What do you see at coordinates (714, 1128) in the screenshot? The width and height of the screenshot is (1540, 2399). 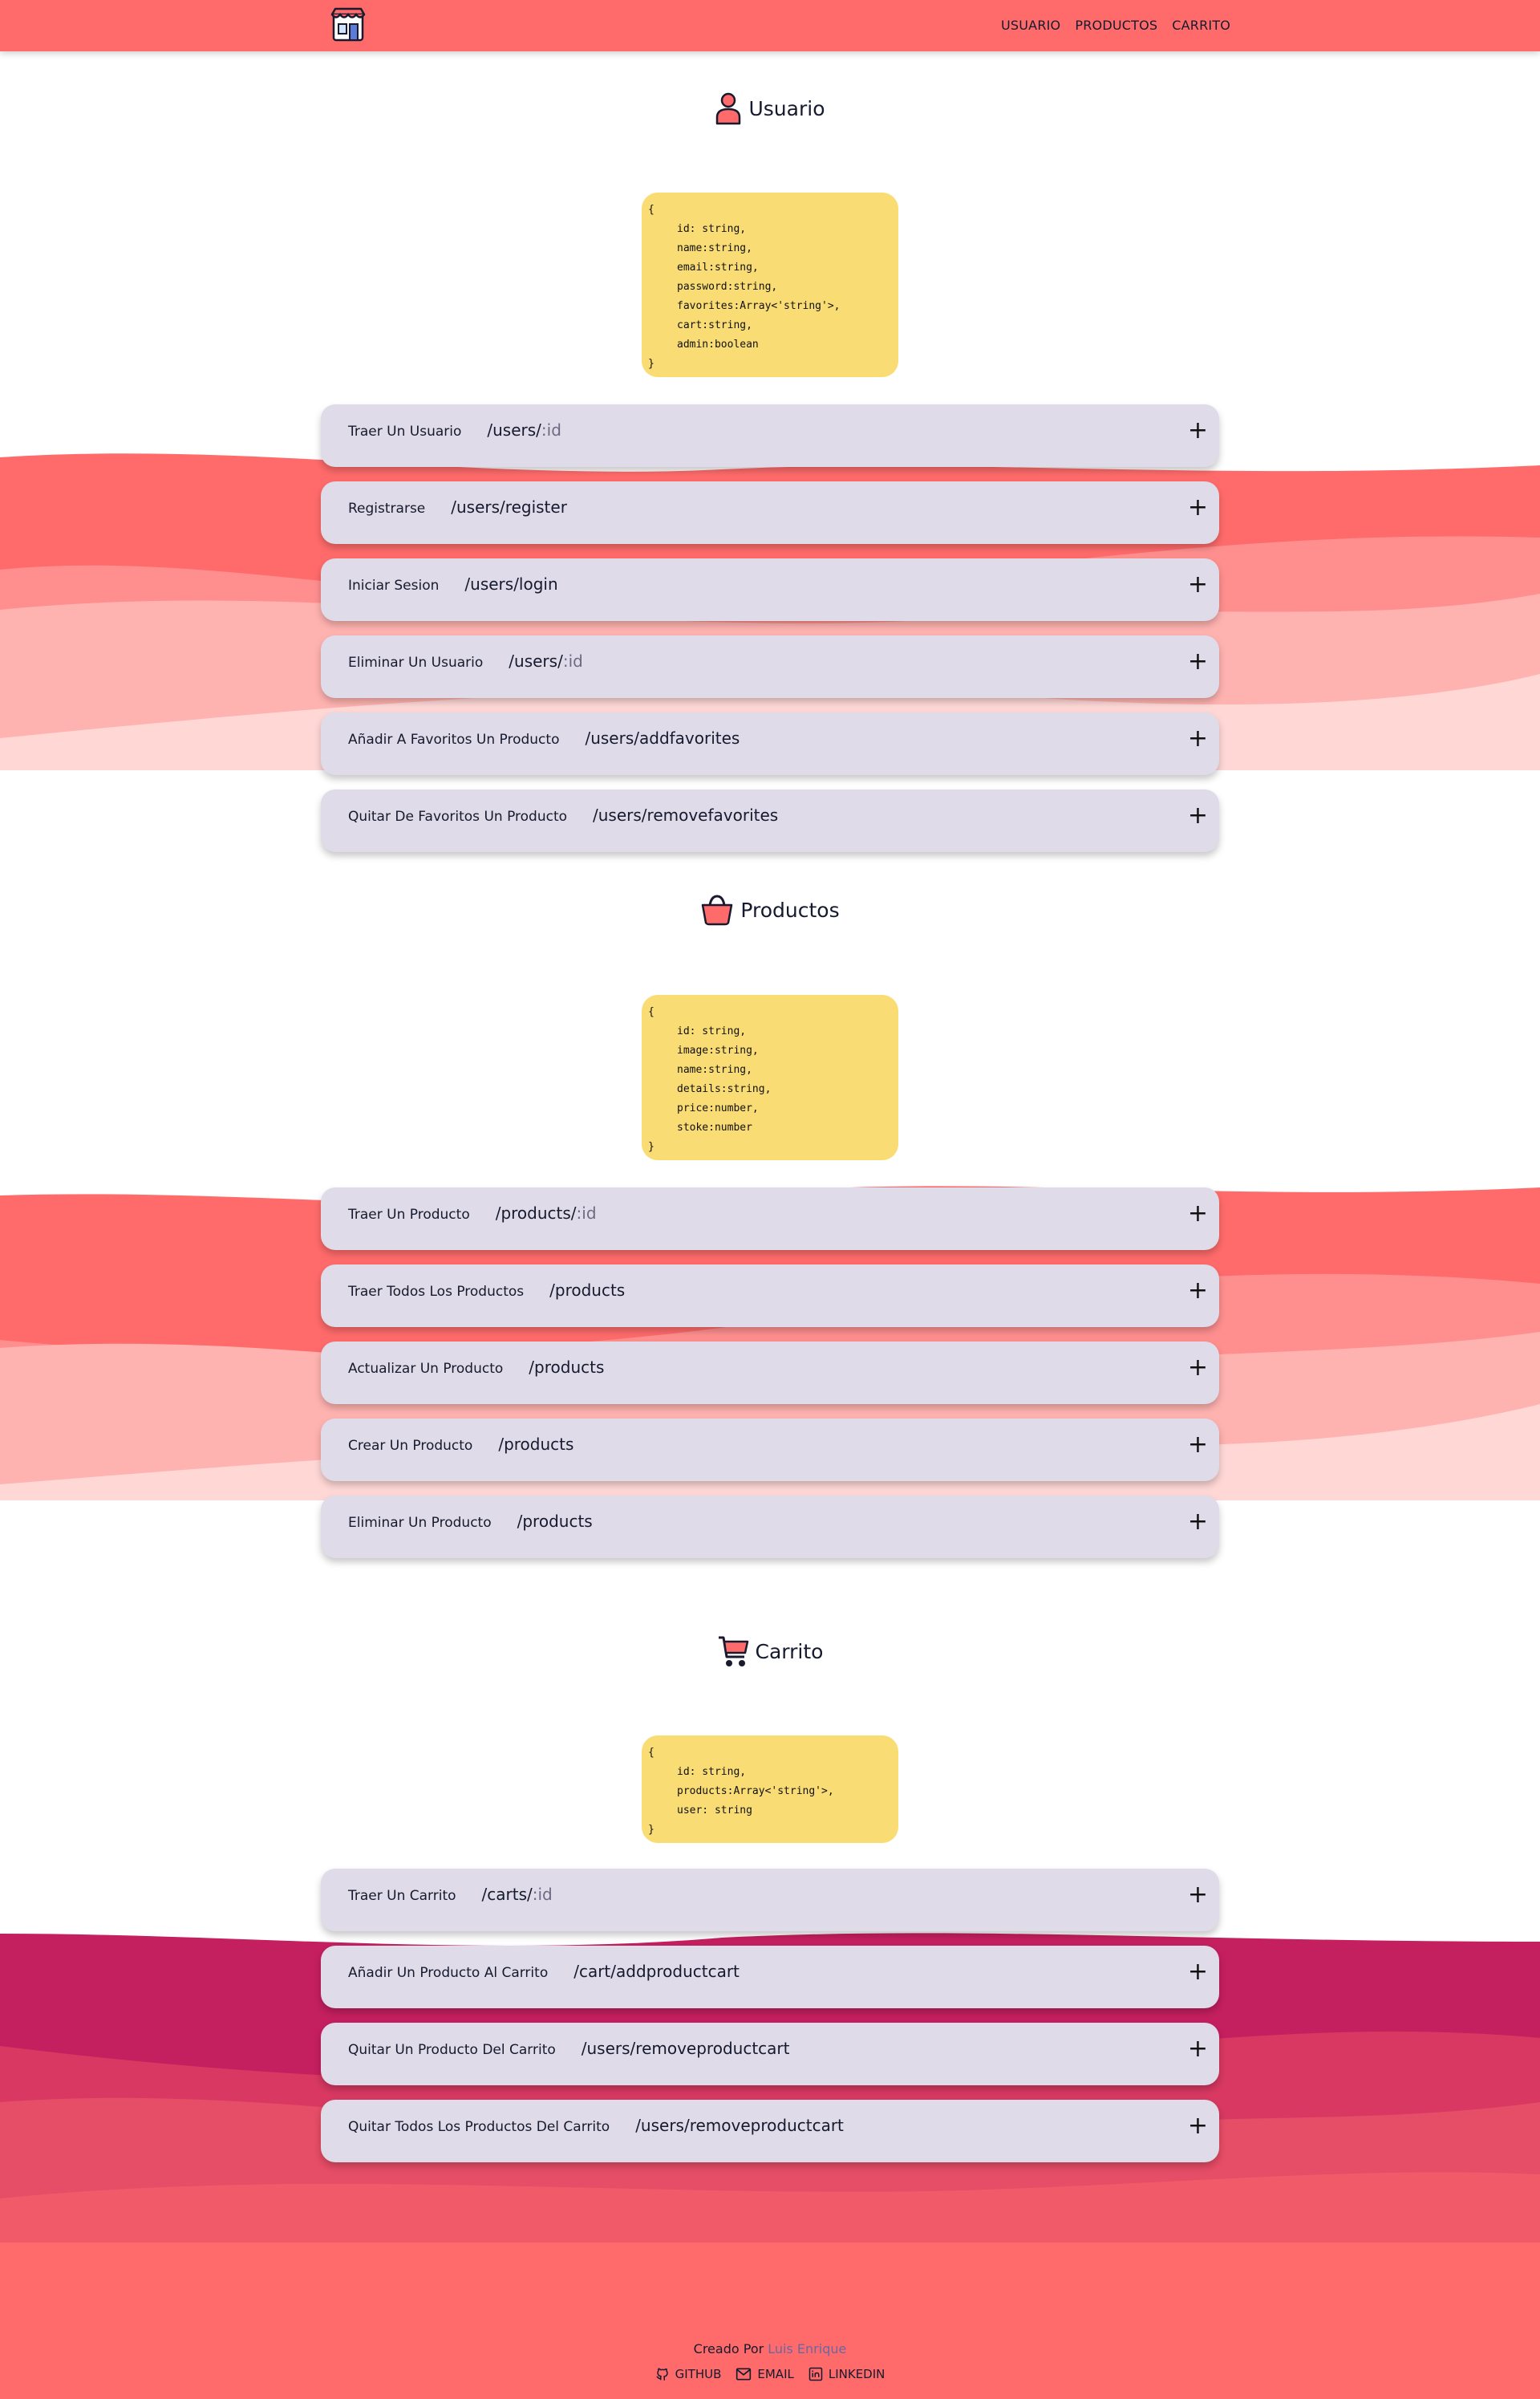 I see `schema-field: stoke:number` at bounding box center [714, 1128].